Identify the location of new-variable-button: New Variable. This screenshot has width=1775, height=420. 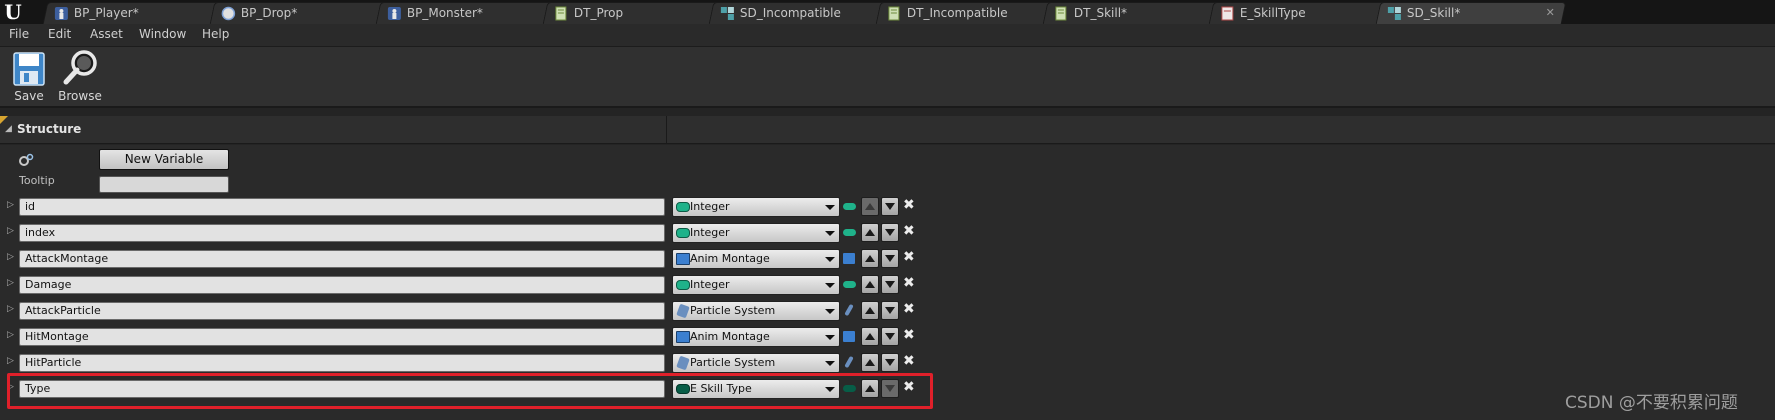
(164, 159).